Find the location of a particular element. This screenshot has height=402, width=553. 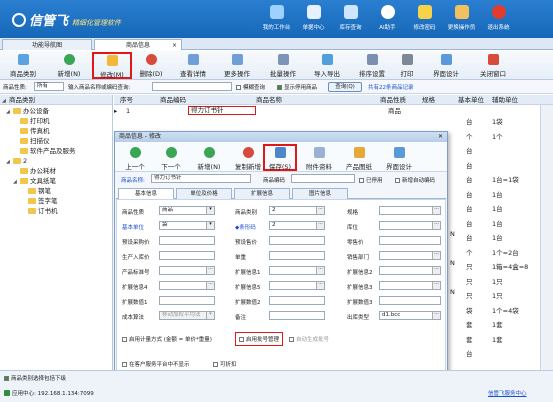

purchase-price-field is located at coordinates (187, 240).